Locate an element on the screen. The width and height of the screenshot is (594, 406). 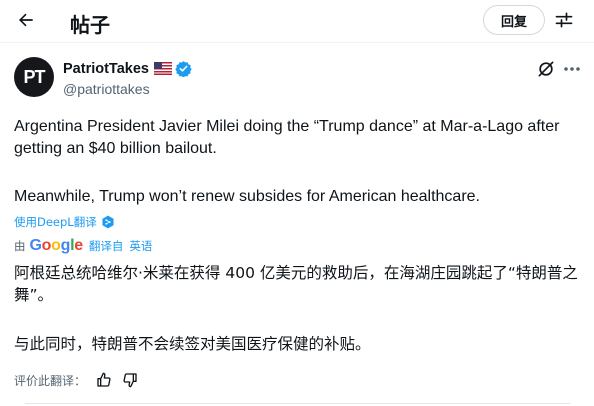
page-title: 帖子 is located at coordinates (90, 25).